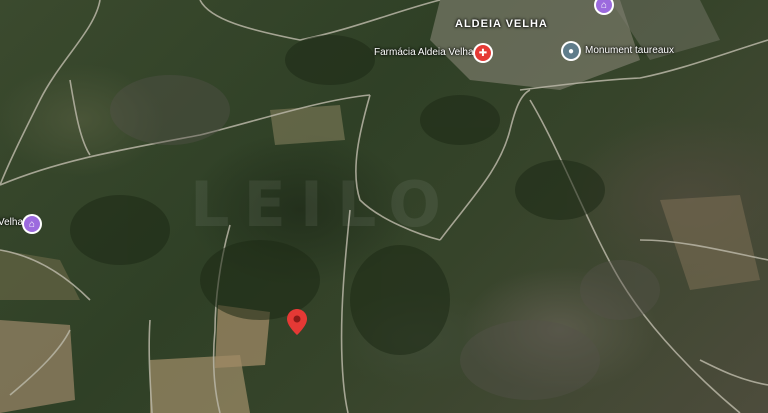 This screenshot has height=413, width=768. Describe the element at coordinates (629, 50) in the screenshot. I see `monument-label: Monument taureaux` at that location.